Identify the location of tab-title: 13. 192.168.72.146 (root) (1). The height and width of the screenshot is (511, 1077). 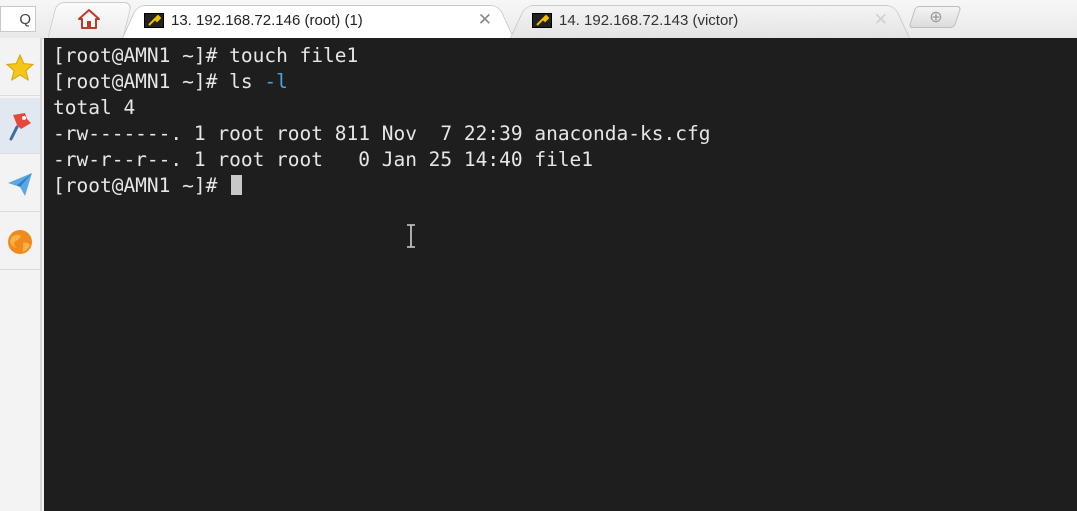
(267, 20).